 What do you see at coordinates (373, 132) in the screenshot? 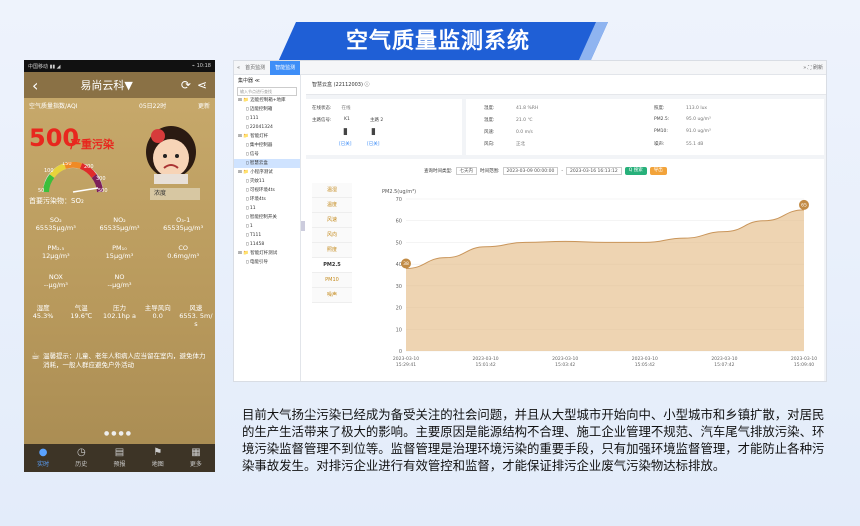
I see `switch-k2-icon: ▮` at bounding box center [373, 132].